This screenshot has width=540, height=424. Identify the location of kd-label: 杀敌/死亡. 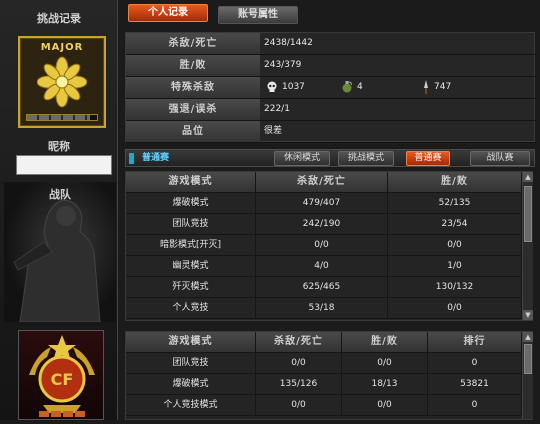
(193, 43).